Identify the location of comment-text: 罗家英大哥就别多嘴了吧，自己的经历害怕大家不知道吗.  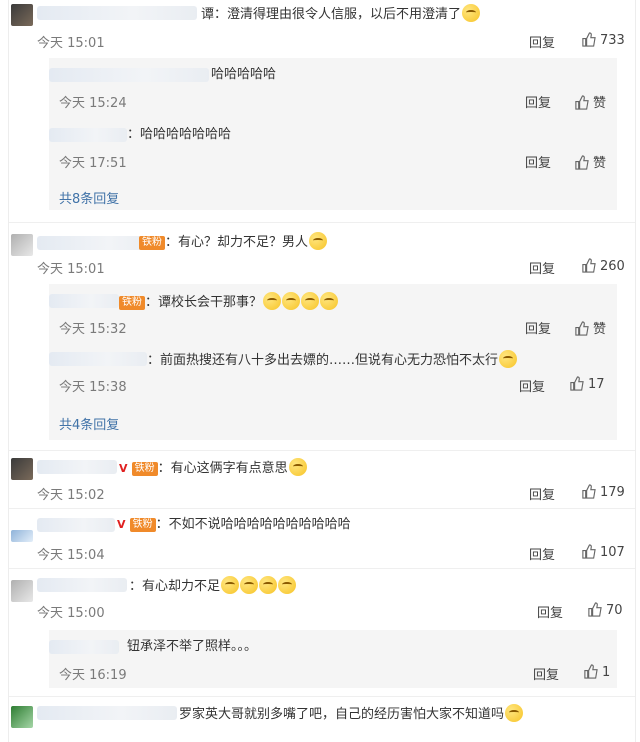
(351, 714).